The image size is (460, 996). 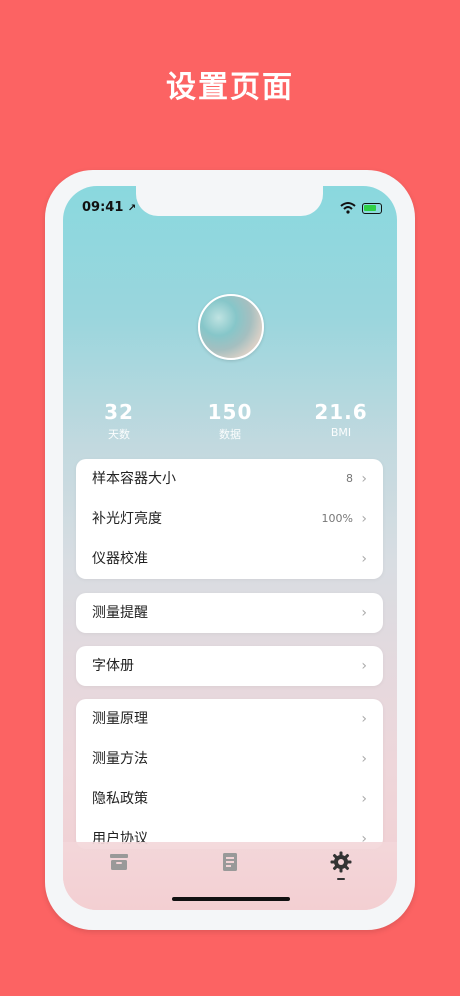 I want to click on gear-icon, so click(x=341, y=862).